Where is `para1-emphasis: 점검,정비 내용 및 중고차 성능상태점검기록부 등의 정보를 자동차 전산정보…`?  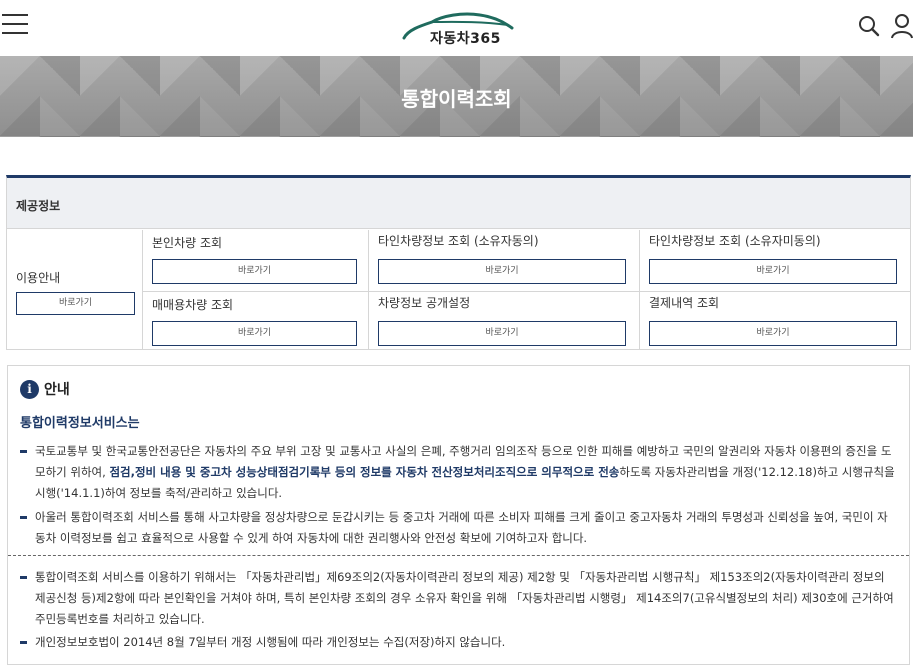 para1-emphasis: 점검,정비 내용 및 중고차 성능상태점검기록부 등의 정보를 자동차 전산정보… is located at coordinates (364, 472).